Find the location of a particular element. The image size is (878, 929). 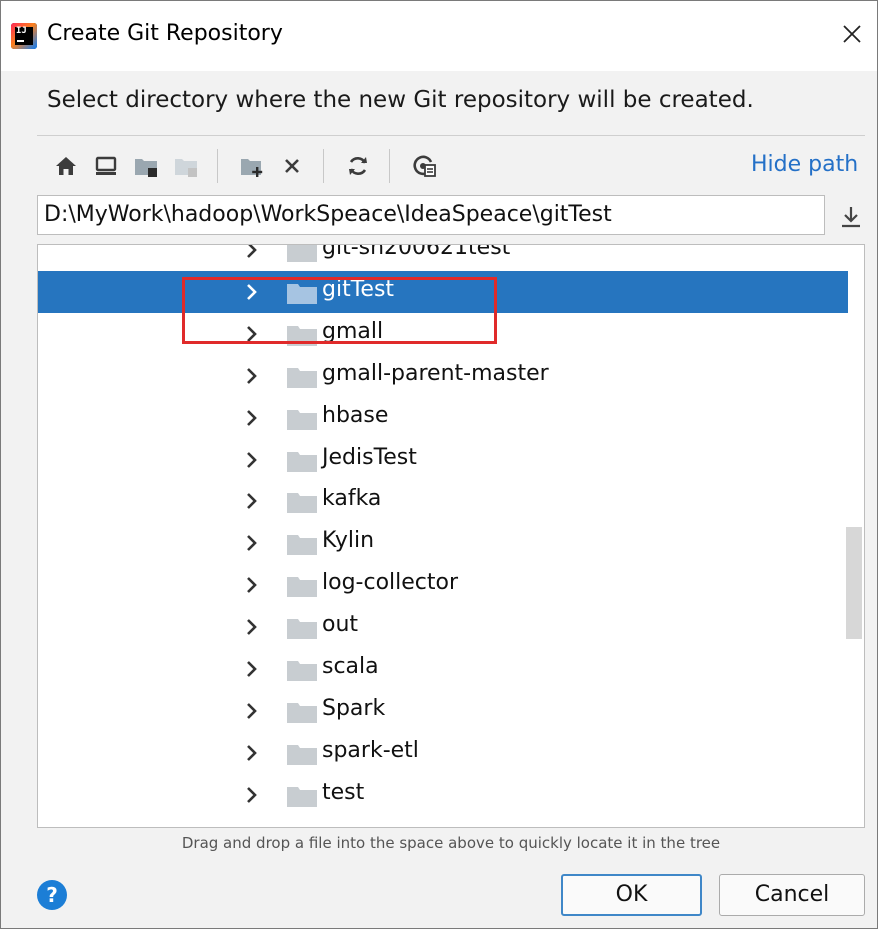

download-icon is located at coordinates (851, 217).